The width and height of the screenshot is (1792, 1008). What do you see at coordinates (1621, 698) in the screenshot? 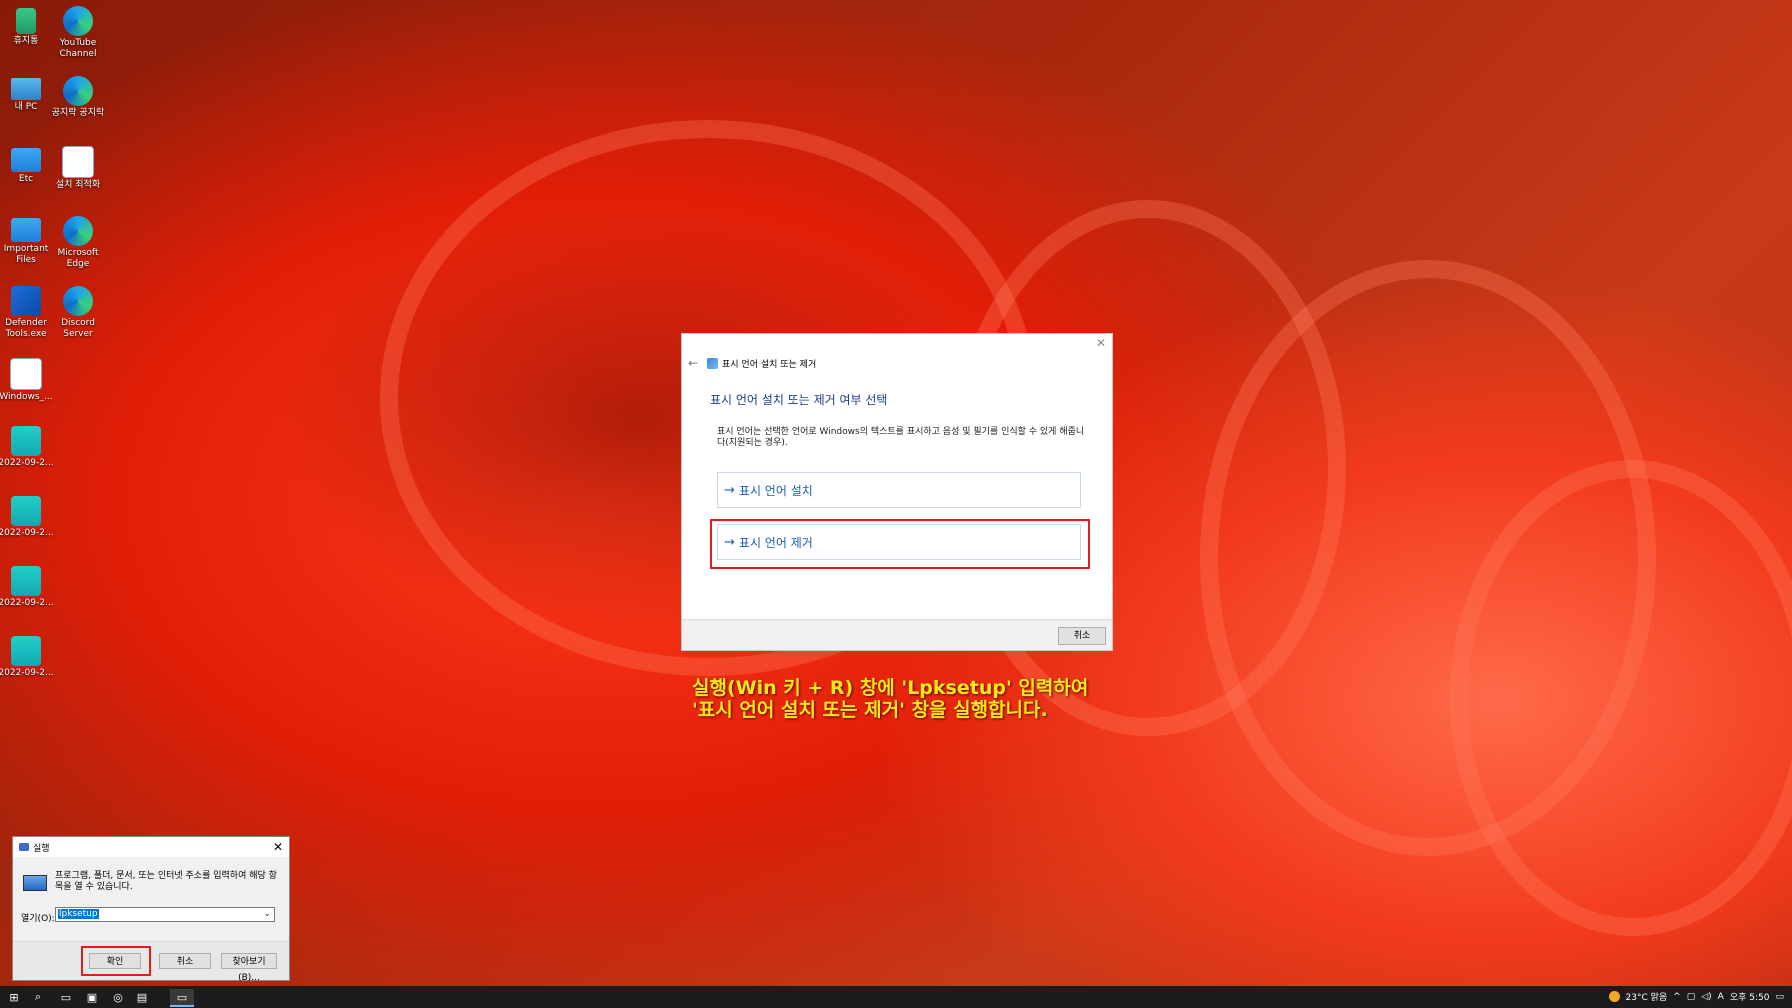
I see `wallpaper-petal` at bounding box center [1621, 698].